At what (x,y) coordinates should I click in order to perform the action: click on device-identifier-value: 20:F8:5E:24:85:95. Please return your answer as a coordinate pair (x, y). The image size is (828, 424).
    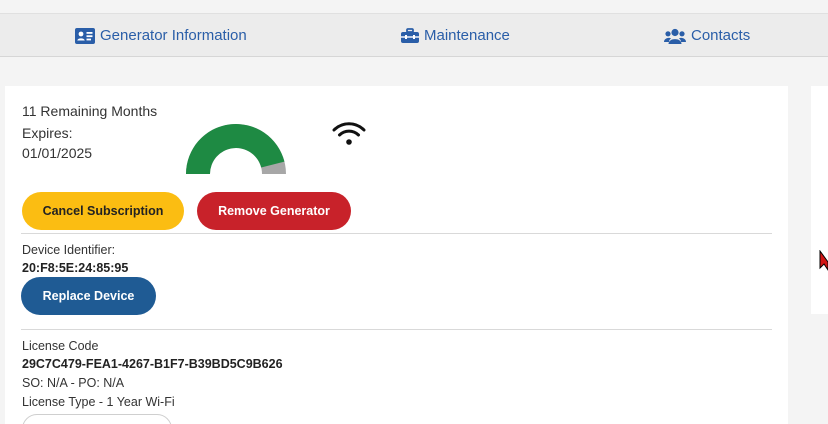
    Looking at the image, I should click on (75, 268).